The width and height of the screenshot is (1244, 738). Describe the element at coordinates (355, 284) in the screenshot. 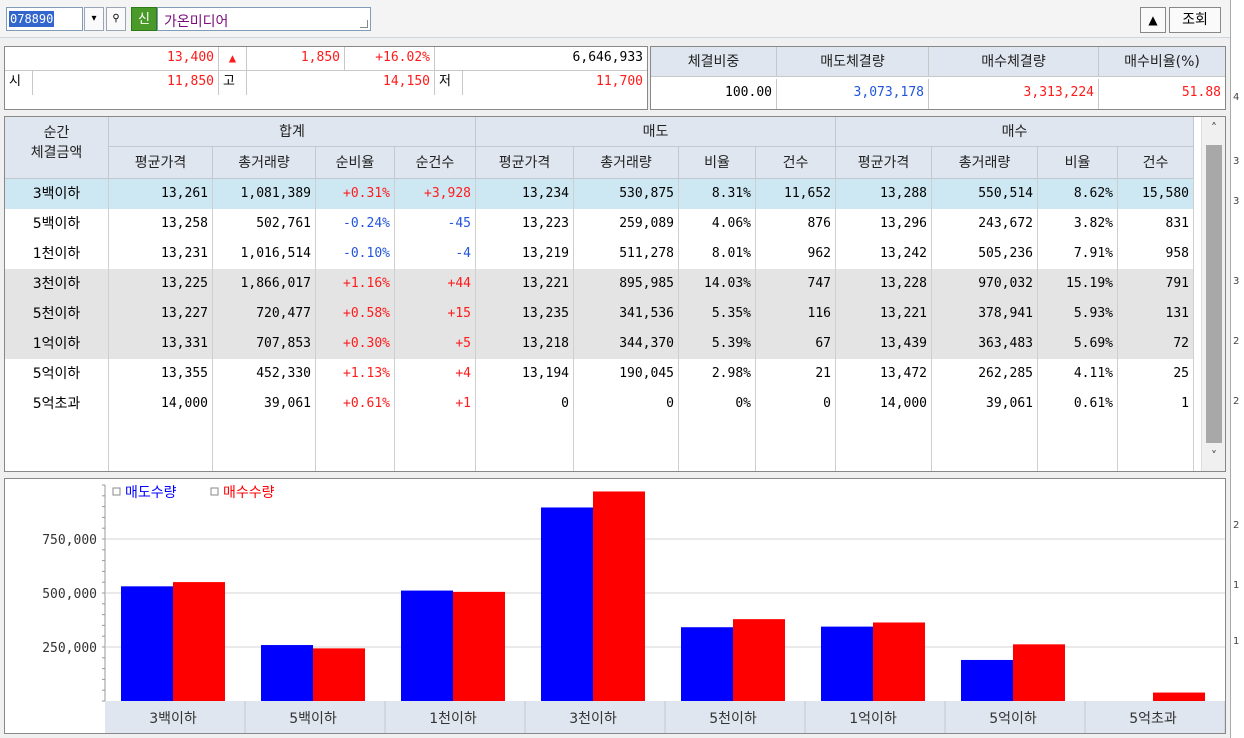

I see `table-cell: +1.16%` at that location.